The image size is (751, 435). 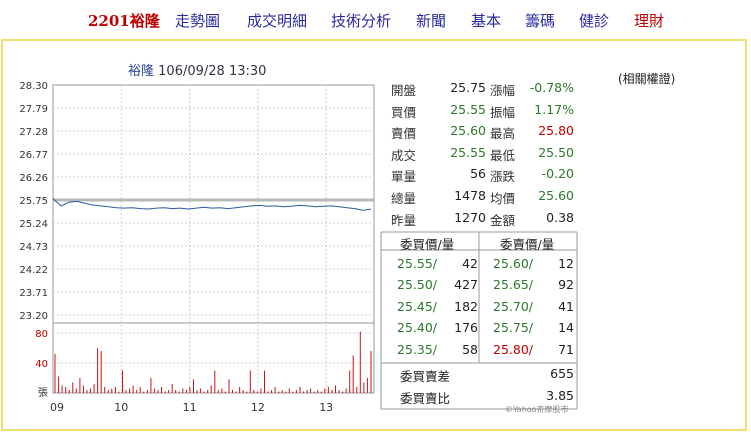 I want to click on book-bid-qty: 42, so click(x=470, y=263).